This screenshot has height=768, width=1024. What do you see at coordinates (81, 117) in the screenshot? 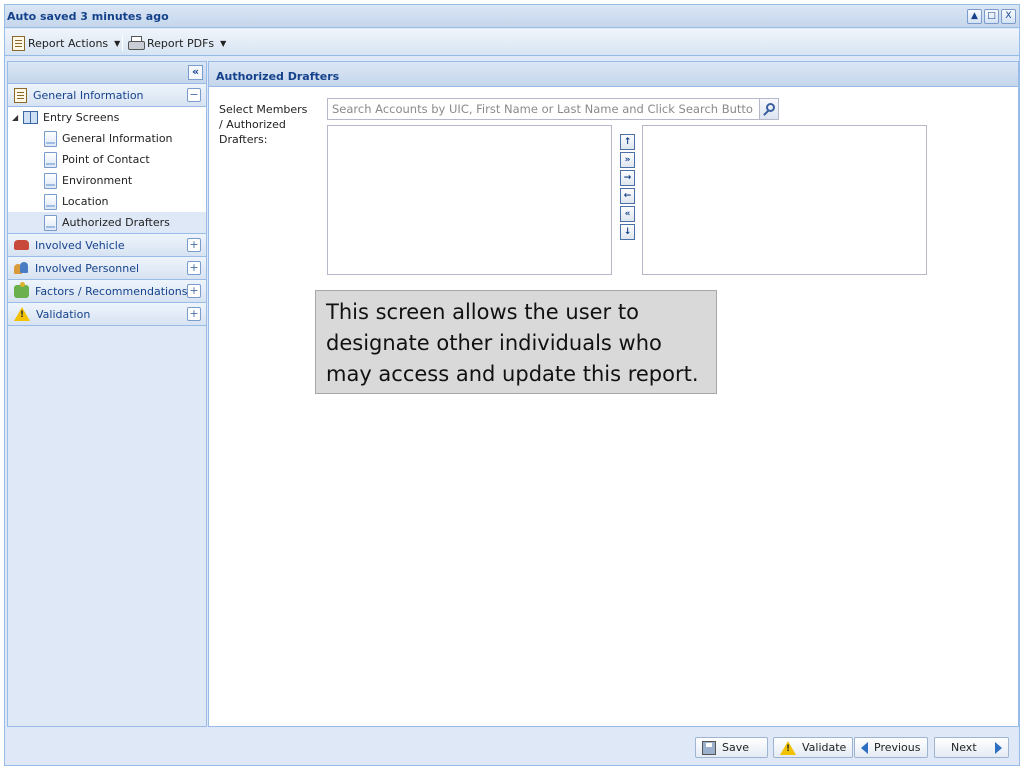
I see `tree-node-label: Entry Screens` at bounding box center [81, 117].